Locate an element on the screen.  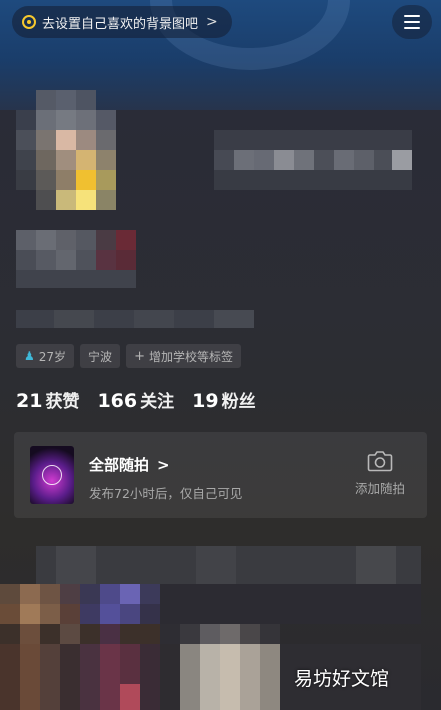
stat-likes-count: 21 is located at coordinates (29, 401).